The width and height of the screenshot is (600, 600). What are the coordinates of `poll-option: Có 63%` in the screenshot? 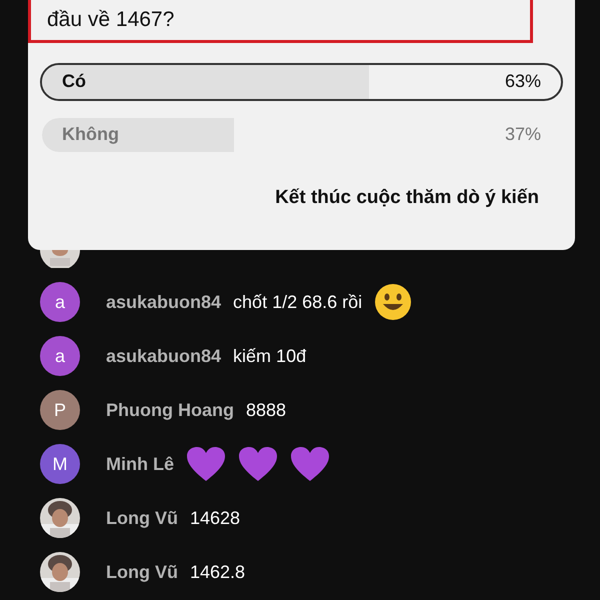 It's located at (301, 81).